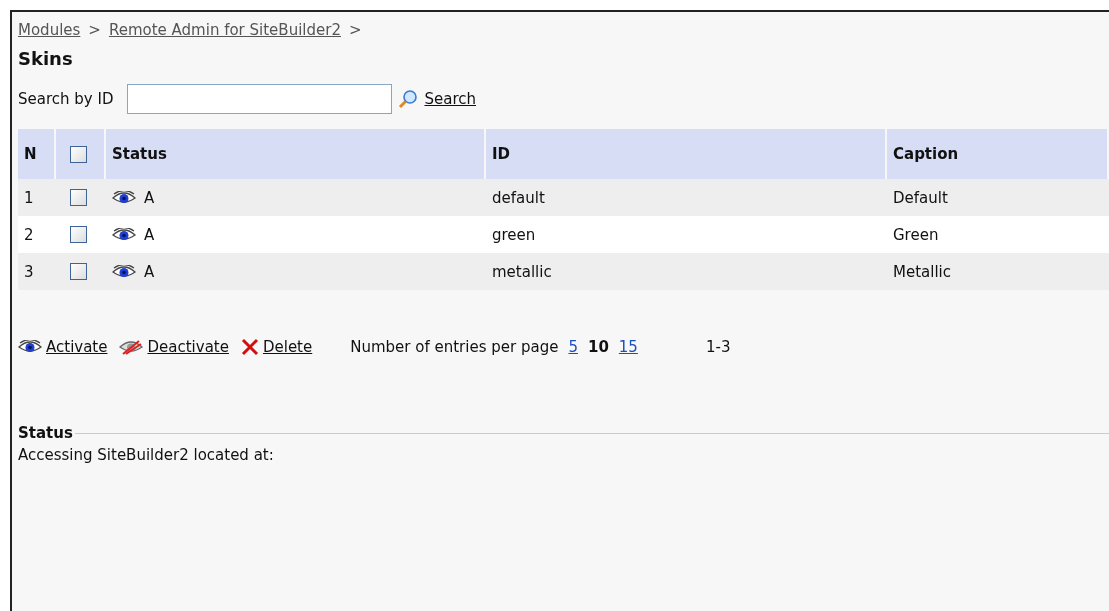 The height and width of the screenshot is (611, 1109). Describe the element at coordinates (249, 347) in the screenshot. I see `delete-x-icon` at that location.